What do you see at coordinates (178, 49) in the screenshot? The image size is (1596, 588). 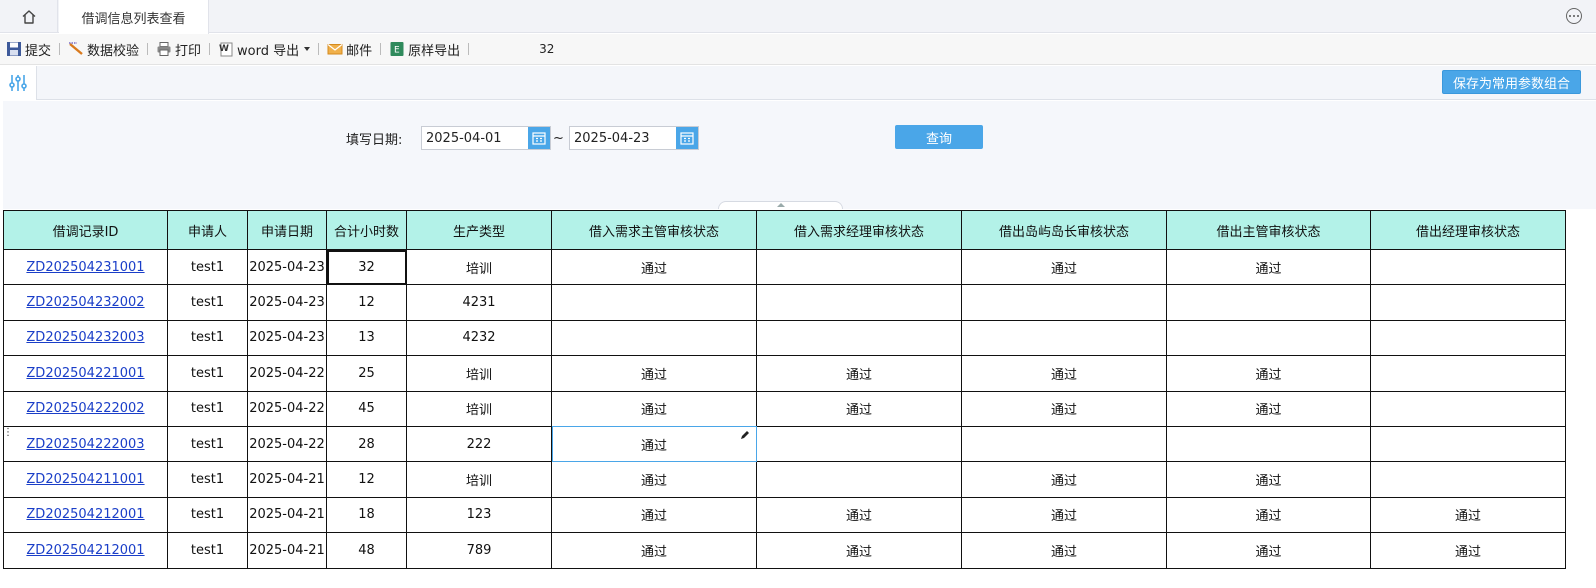 I see `print-button: 打印` at bounding box center [178, 49].